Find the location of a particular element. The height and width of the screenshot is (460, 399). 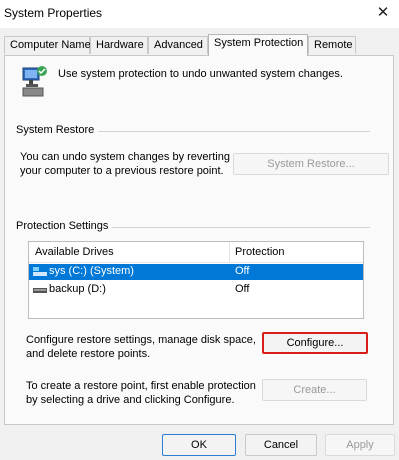

tab-computer-name: Computer Name is located at coordinates (47, 45).